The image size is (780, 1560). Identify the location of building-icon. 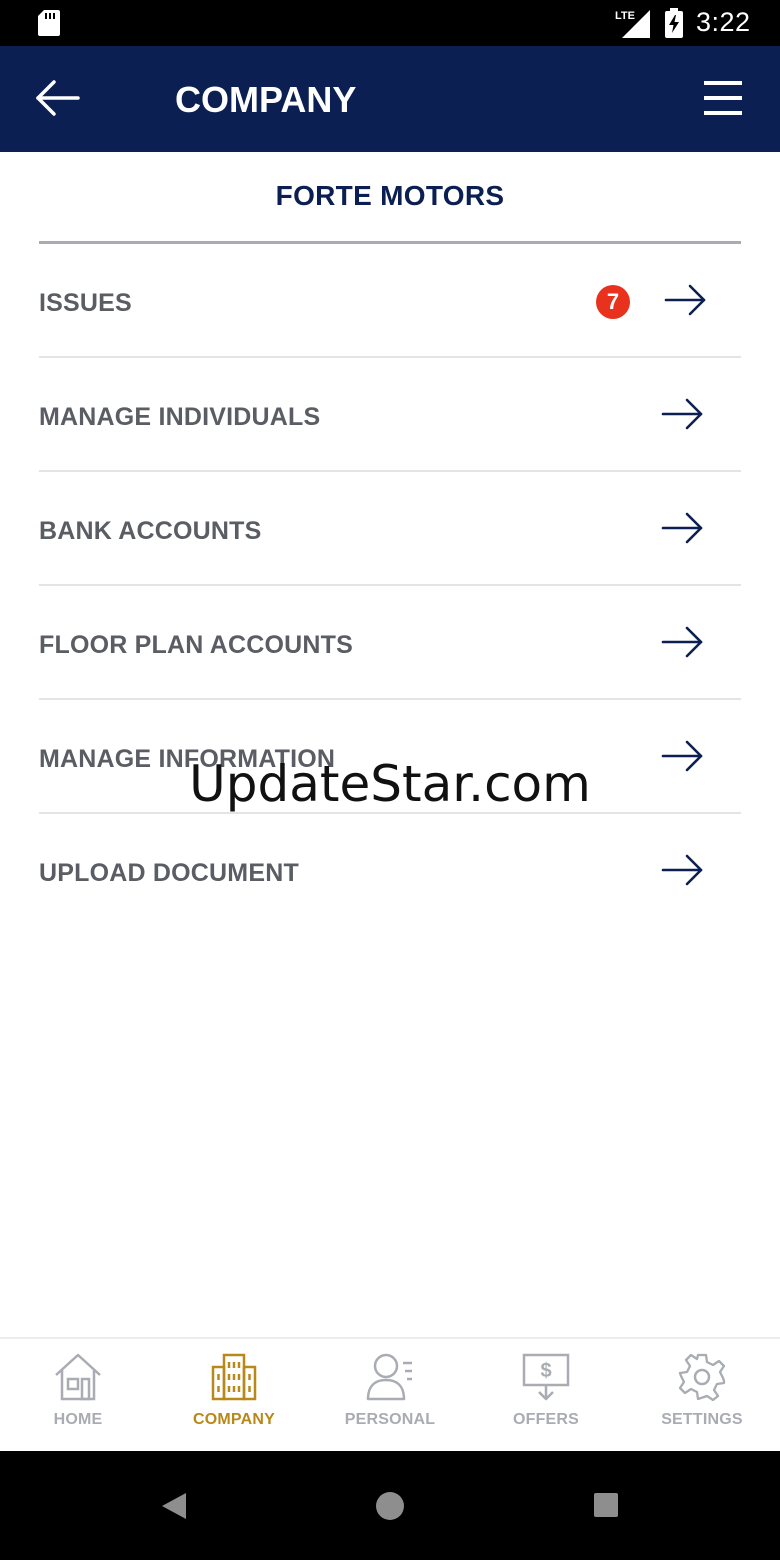
(234, 1377).